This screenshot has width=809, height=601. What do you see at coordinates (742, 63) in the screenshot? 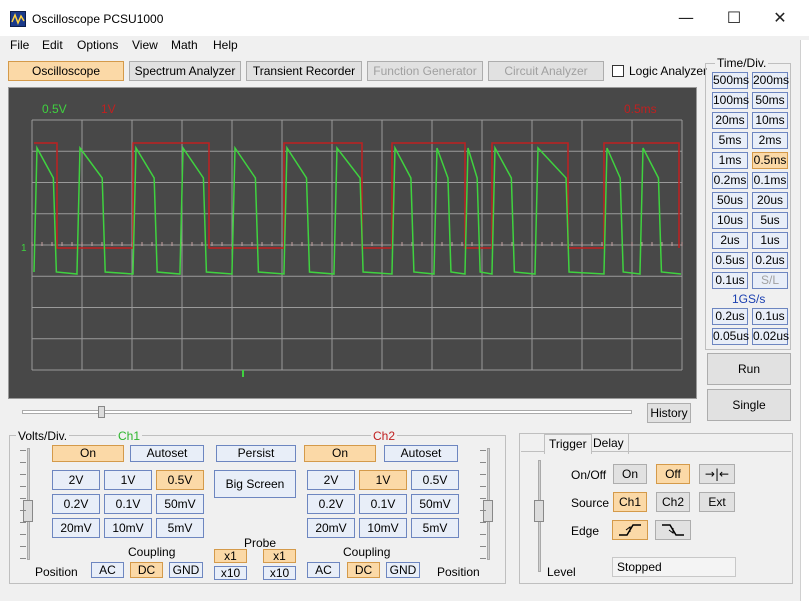
I see `time-div-title: Time/Div.` at bounding box center [742, 63].